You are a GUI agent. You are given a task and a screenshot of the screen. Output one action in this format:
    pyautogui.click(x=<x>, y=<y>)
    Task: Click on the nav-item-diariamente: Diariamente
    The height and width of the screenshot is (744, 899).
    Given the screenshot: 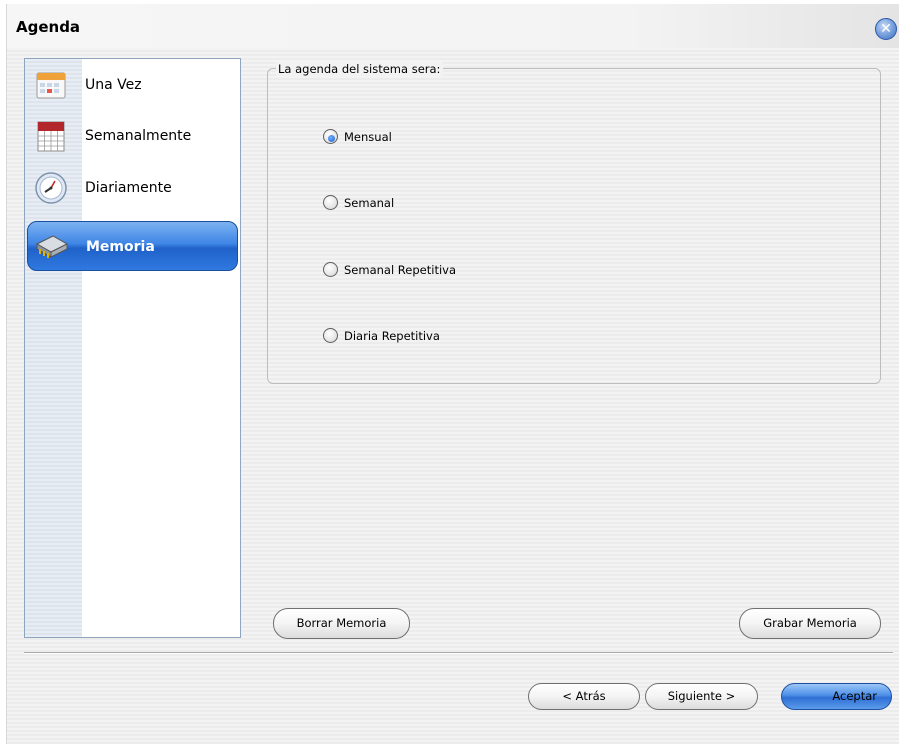 What is the action you would take?
    pyautogui.click(x=132, y=188)
    